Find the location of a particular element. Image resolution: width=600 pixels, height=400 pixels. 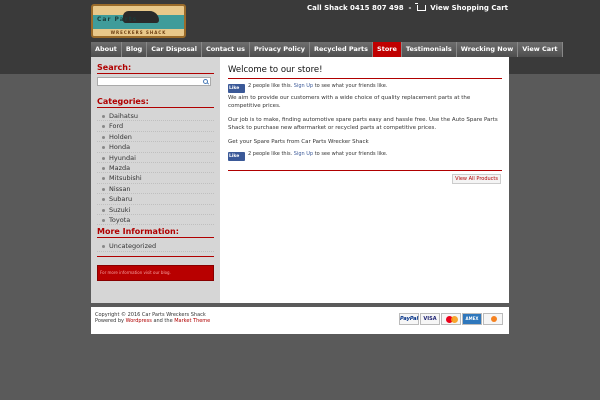

amex-icon: AMEX is located at coordinates (472, 319).